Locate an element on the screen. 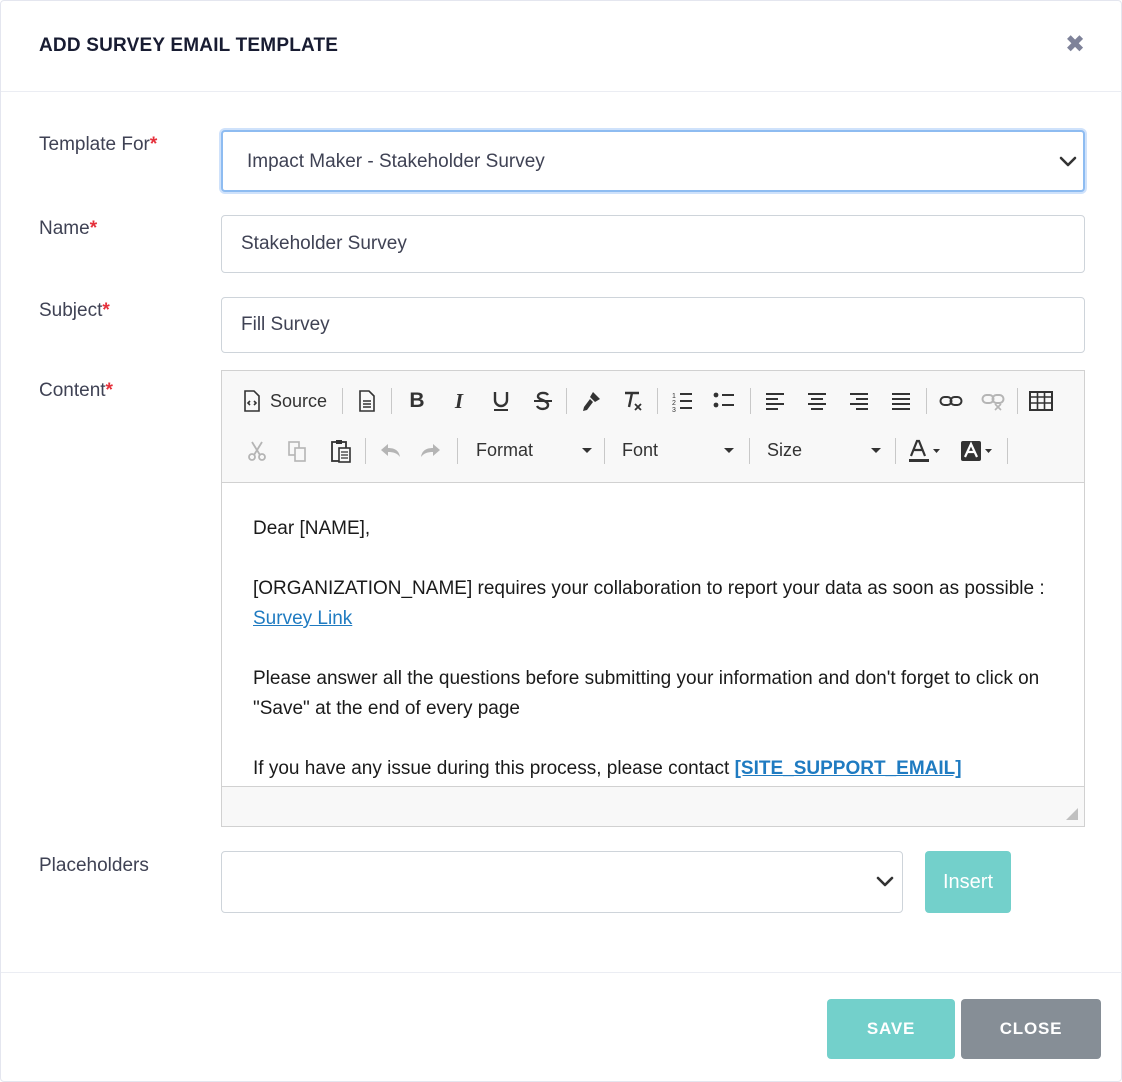  size-dropdown: Size is located at coordinates (824, 450).